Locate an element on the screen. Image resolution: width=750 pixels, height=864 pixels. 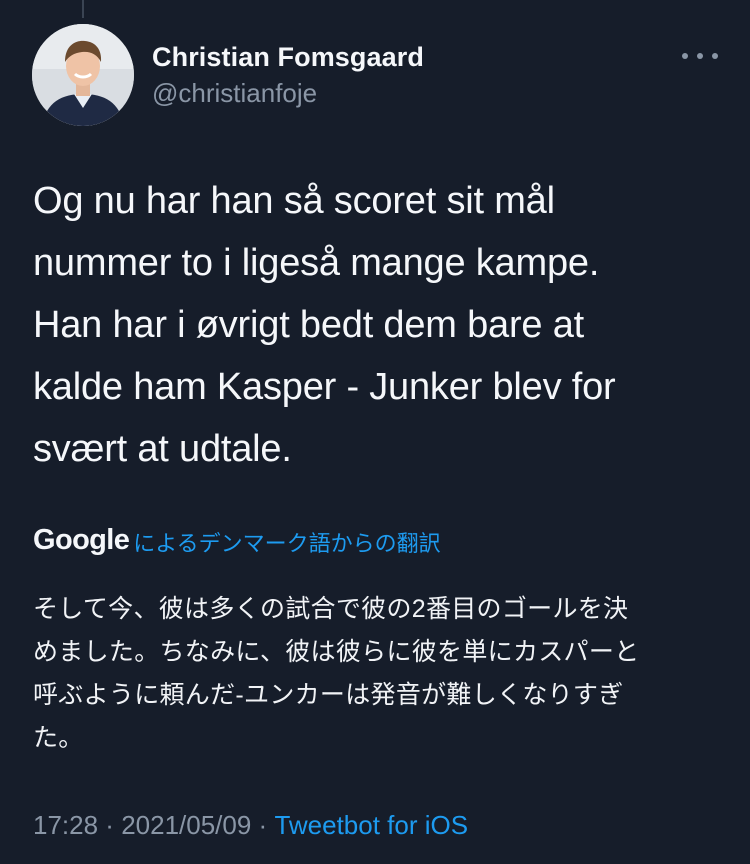
translated-text-line: 呼ぶように頼んだ-ユンカーは発音が難しくなりすぎ is located at coordinates (328, 695).